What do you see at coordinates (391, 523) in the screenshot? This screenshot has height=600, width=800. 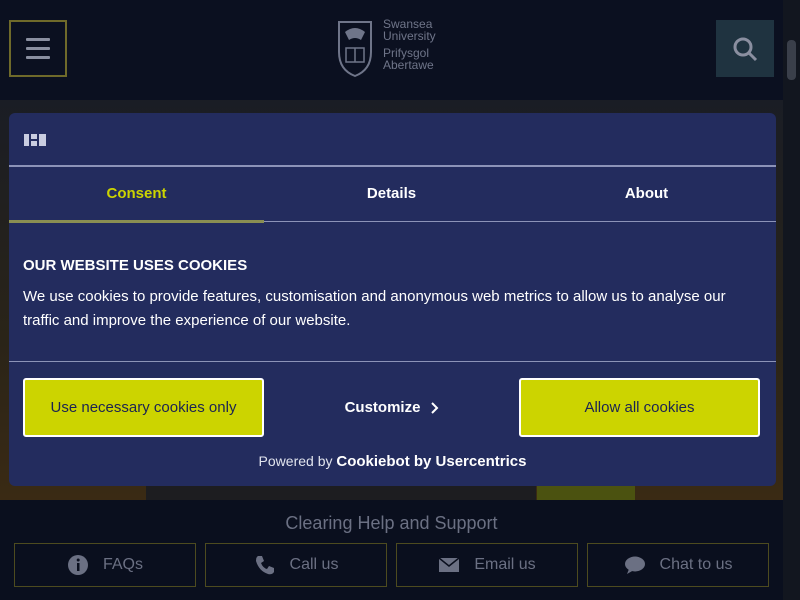 I see `help-title: Clearing Help and Support` at bounding box center [391, 523].